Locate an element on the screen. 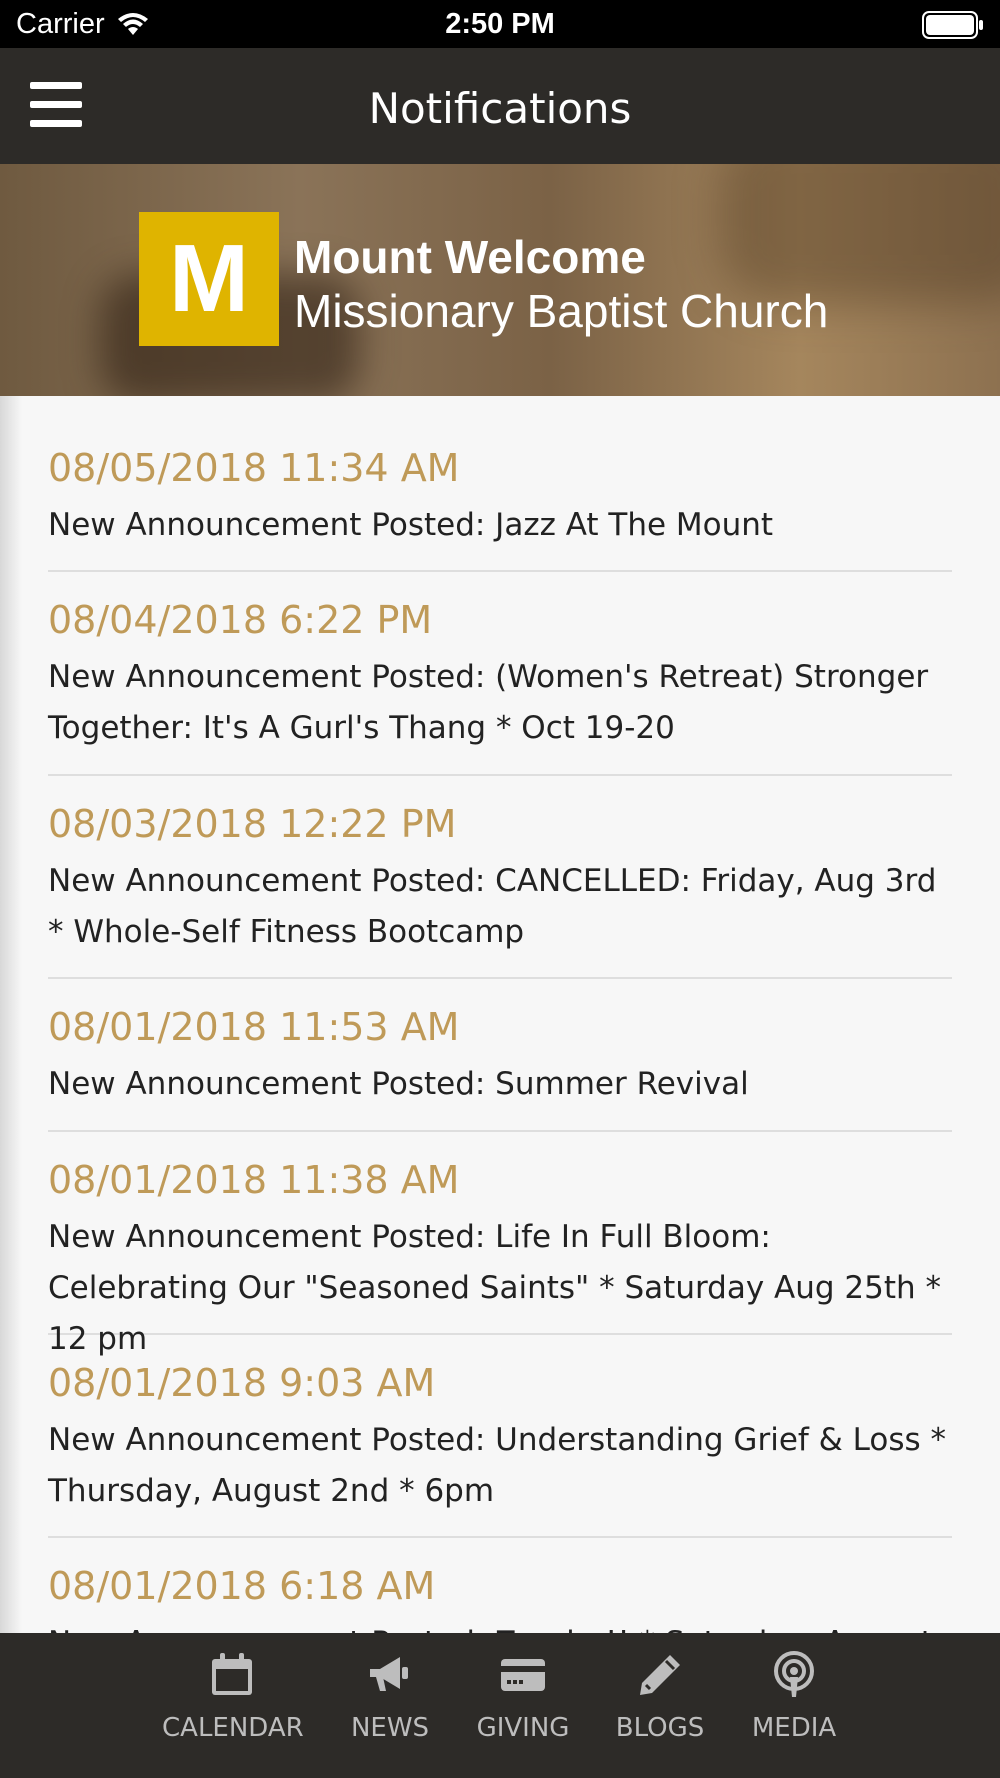  tab-media: MEDIA is located at coordinates (794, 1697).